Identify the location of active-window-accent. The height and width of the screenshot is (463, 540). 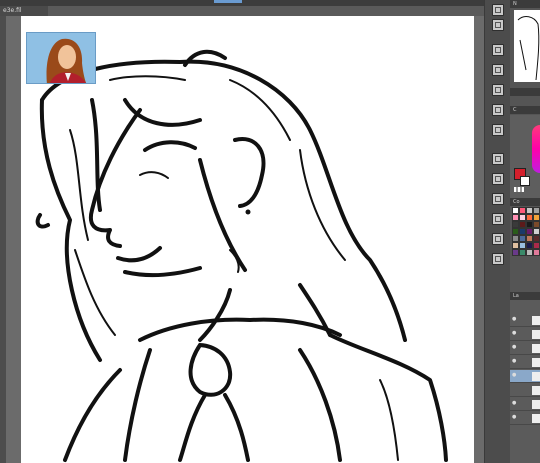
(228, 1).